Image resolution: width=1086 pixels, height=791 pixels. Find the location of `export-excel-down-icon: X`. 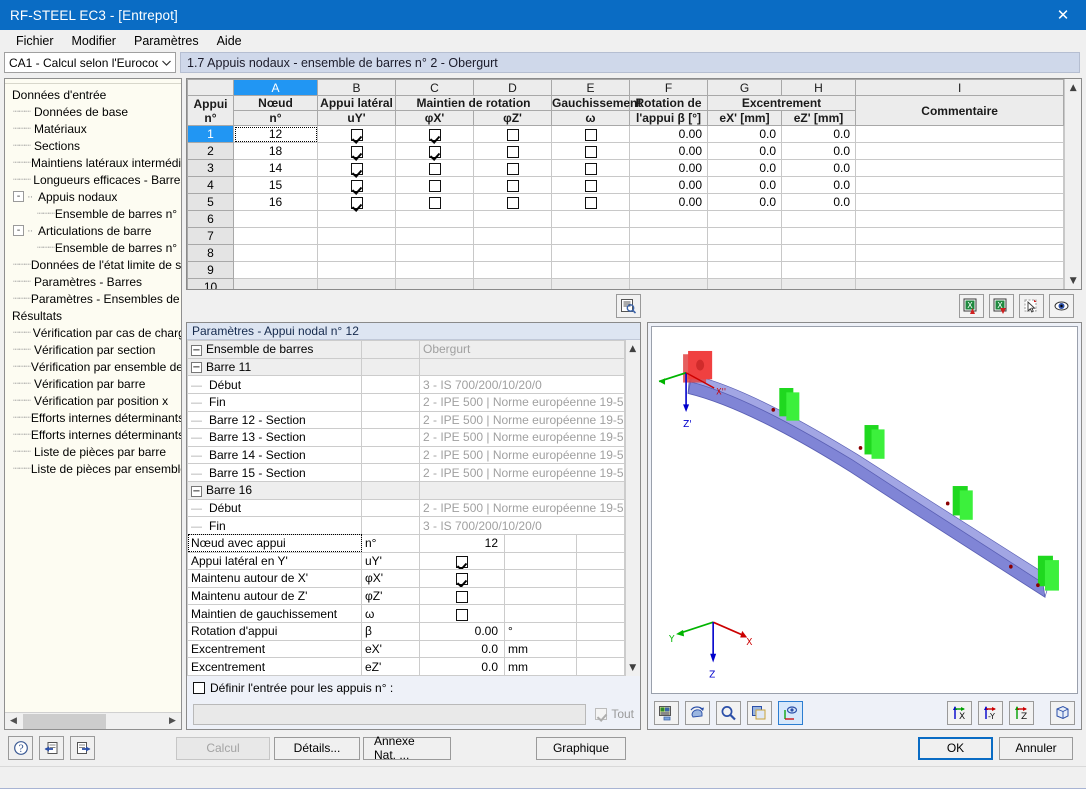

export-excel-down-icon: X is located at coordinates (1001, 306).